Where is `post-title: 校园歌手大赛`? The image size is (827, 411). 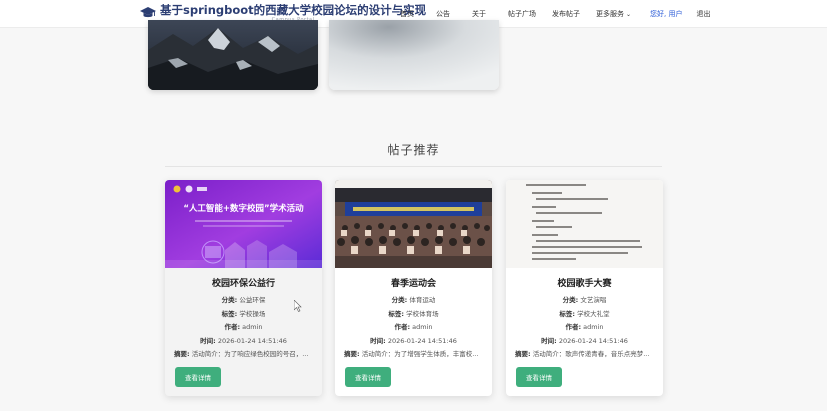 post-title: 校园歌手大赛 is located at coordinates (584, 284).